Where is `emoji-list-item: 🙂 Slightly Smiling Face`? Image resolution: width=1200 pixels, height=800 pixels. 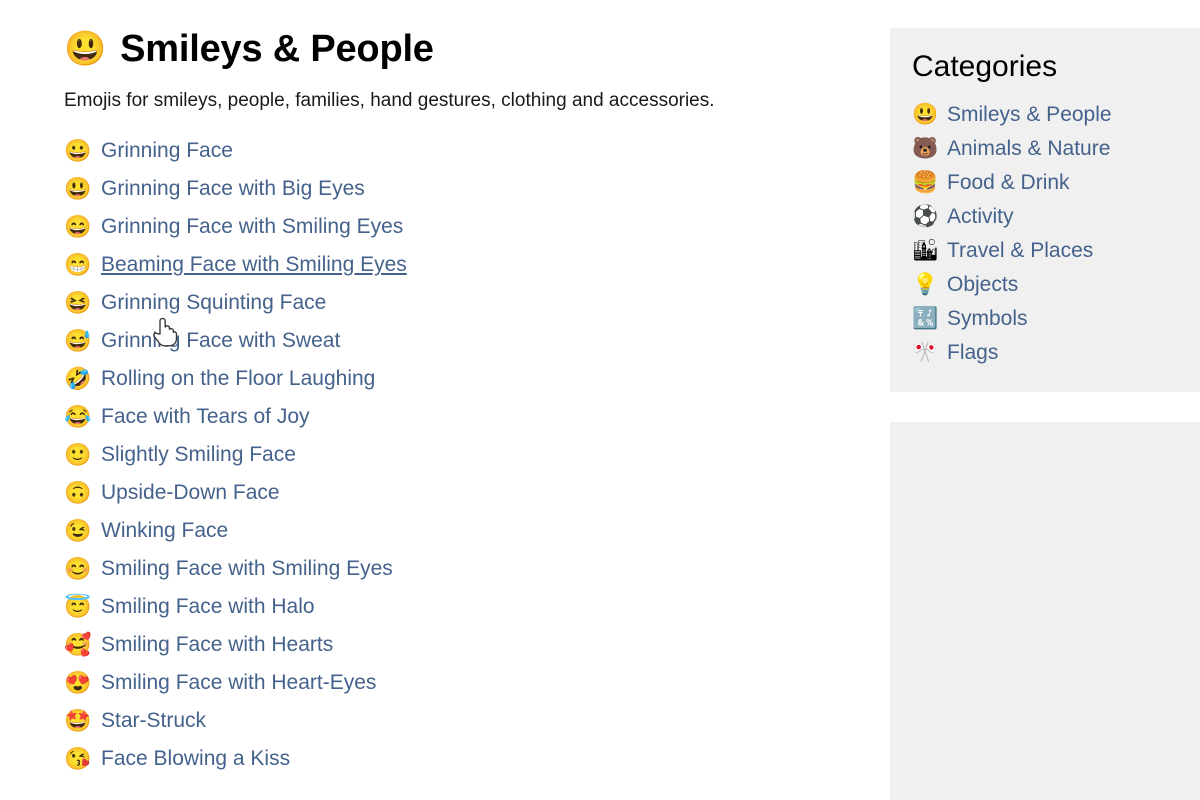 emoji-list-item: 🙂 Slightly Smiling Face is located at coordinates (477, 455).